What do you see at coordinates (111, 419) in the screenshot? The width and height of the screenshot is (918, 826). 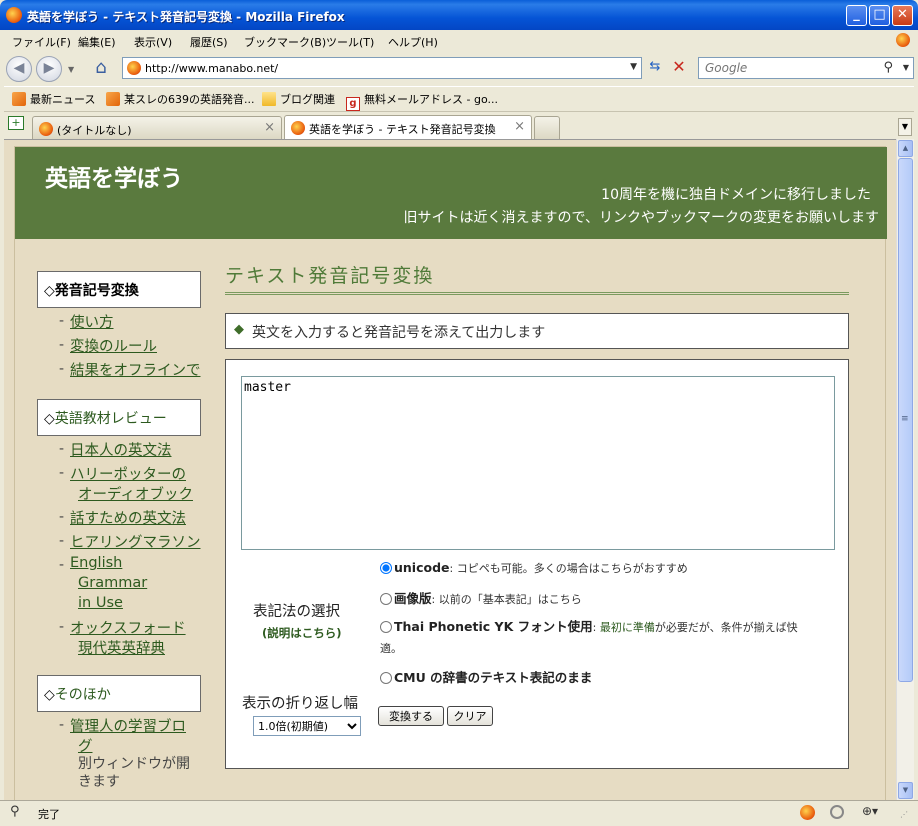 I see `sidebar-link-reviews: 英語教材レビュー` at bounding box center [111, 419].